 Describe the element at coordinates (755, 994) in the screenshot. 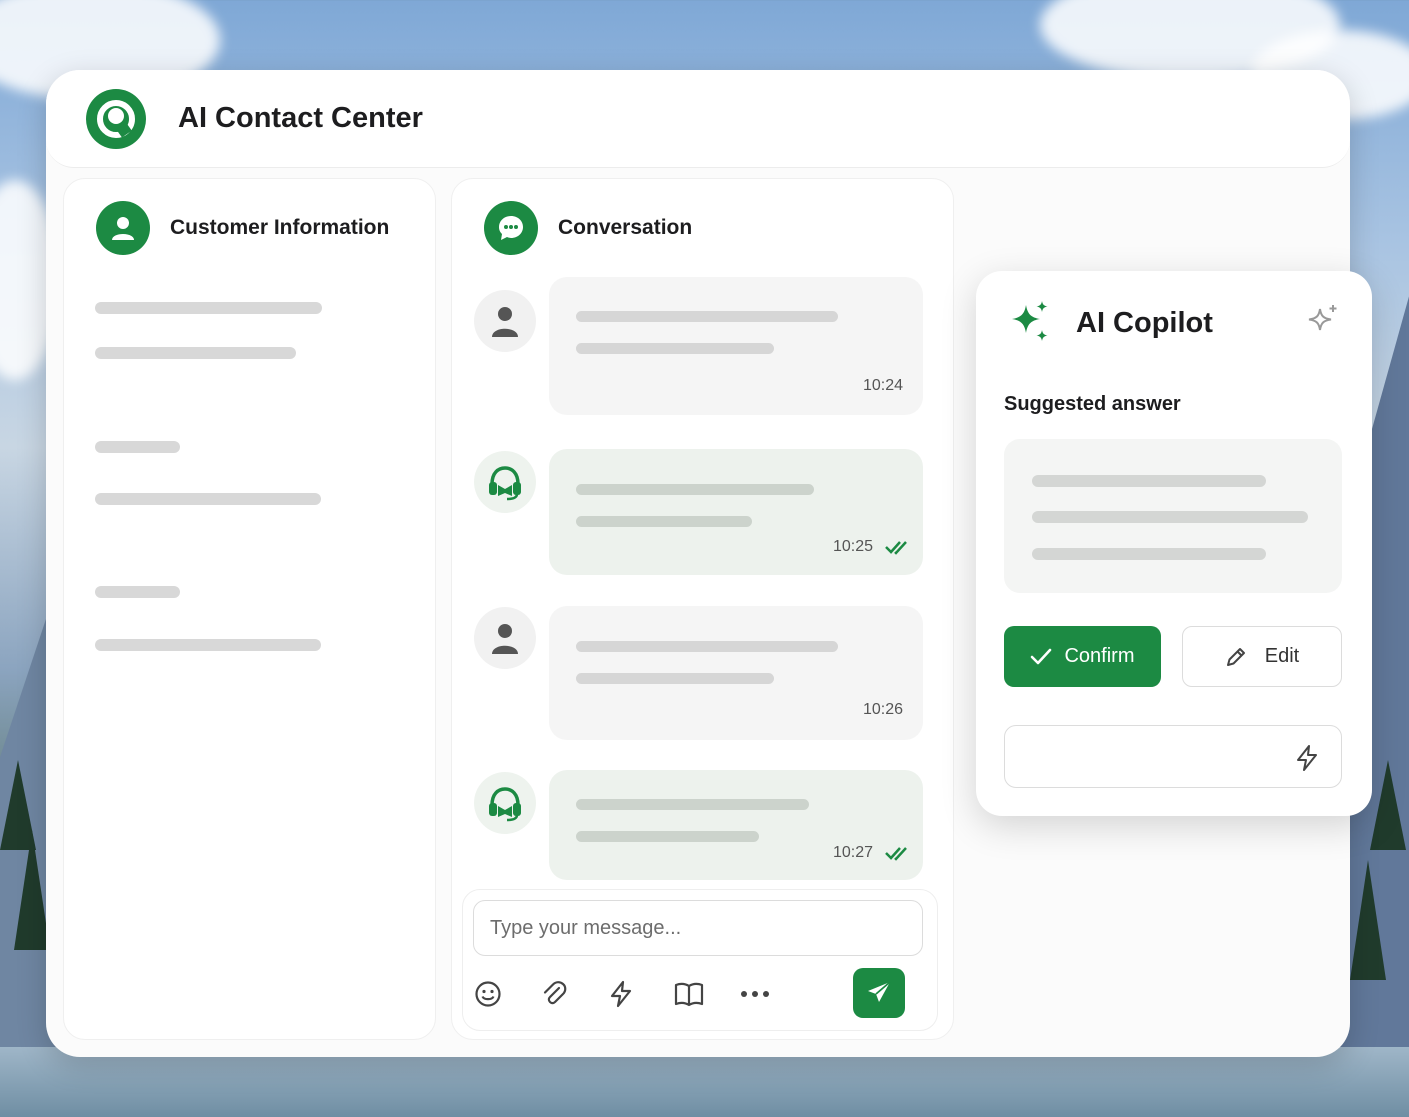

I see `more-icon` at that location.